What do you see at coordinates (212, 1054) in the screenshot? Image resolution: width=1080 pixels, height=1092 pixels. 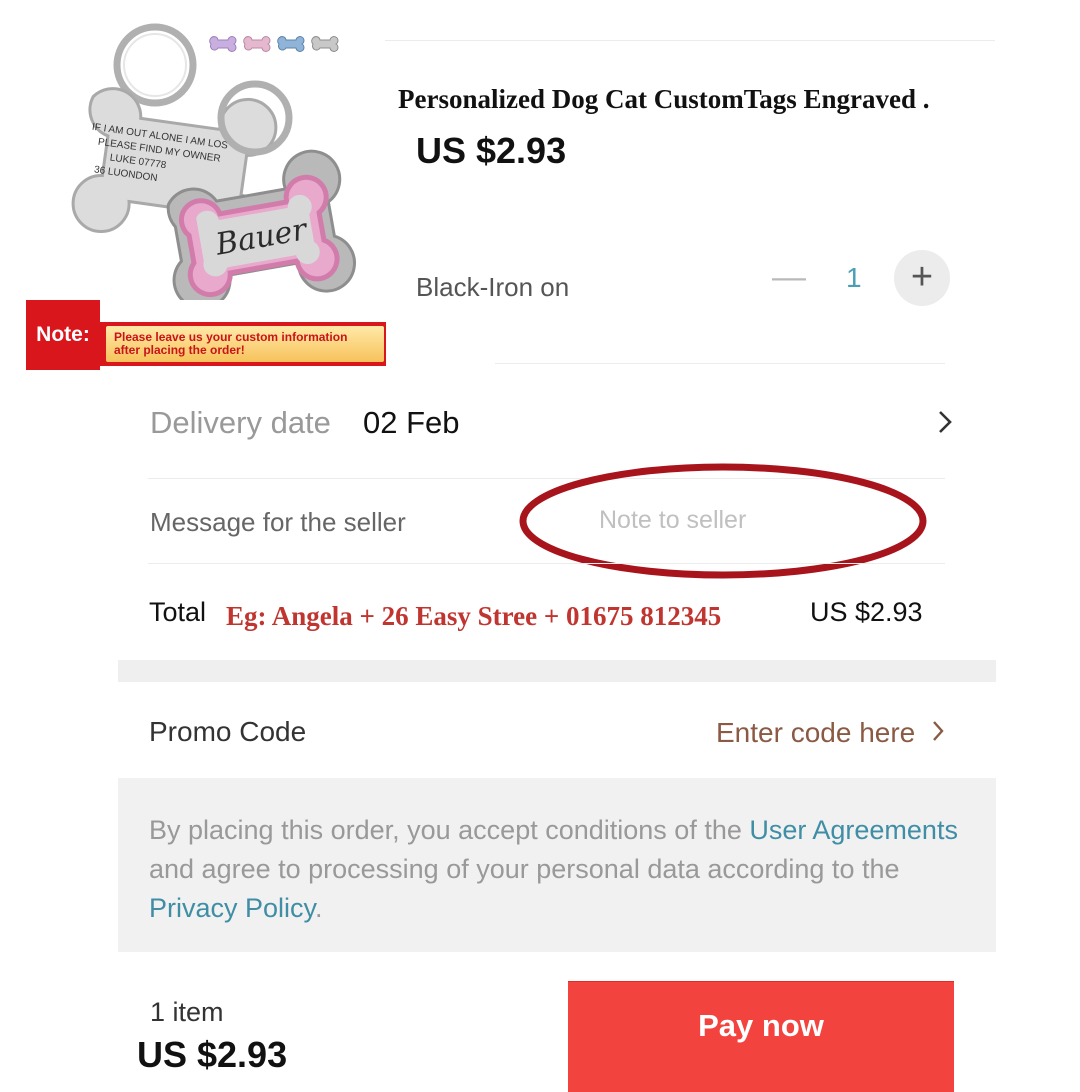 I see `order-total-price: US $2.93` at bounding box center [212, 1054].